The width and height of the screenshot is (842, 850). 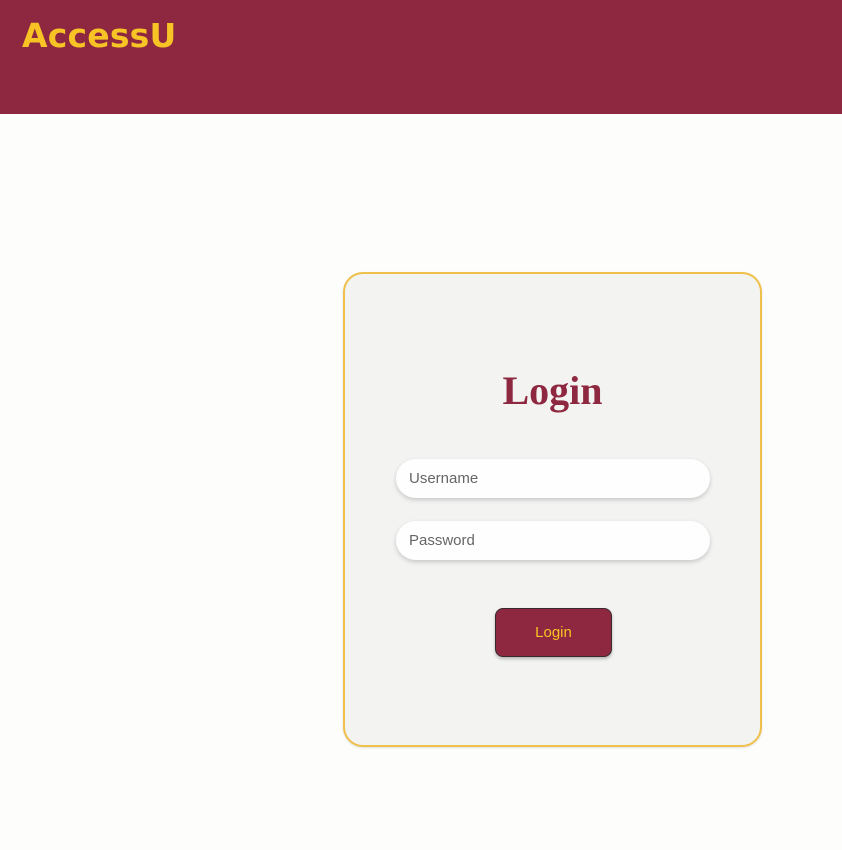 What do you see at coordinates (421, 57) in the screenshot?
I see `top-header-bar: AccessU` at bounding box center [421, 57].